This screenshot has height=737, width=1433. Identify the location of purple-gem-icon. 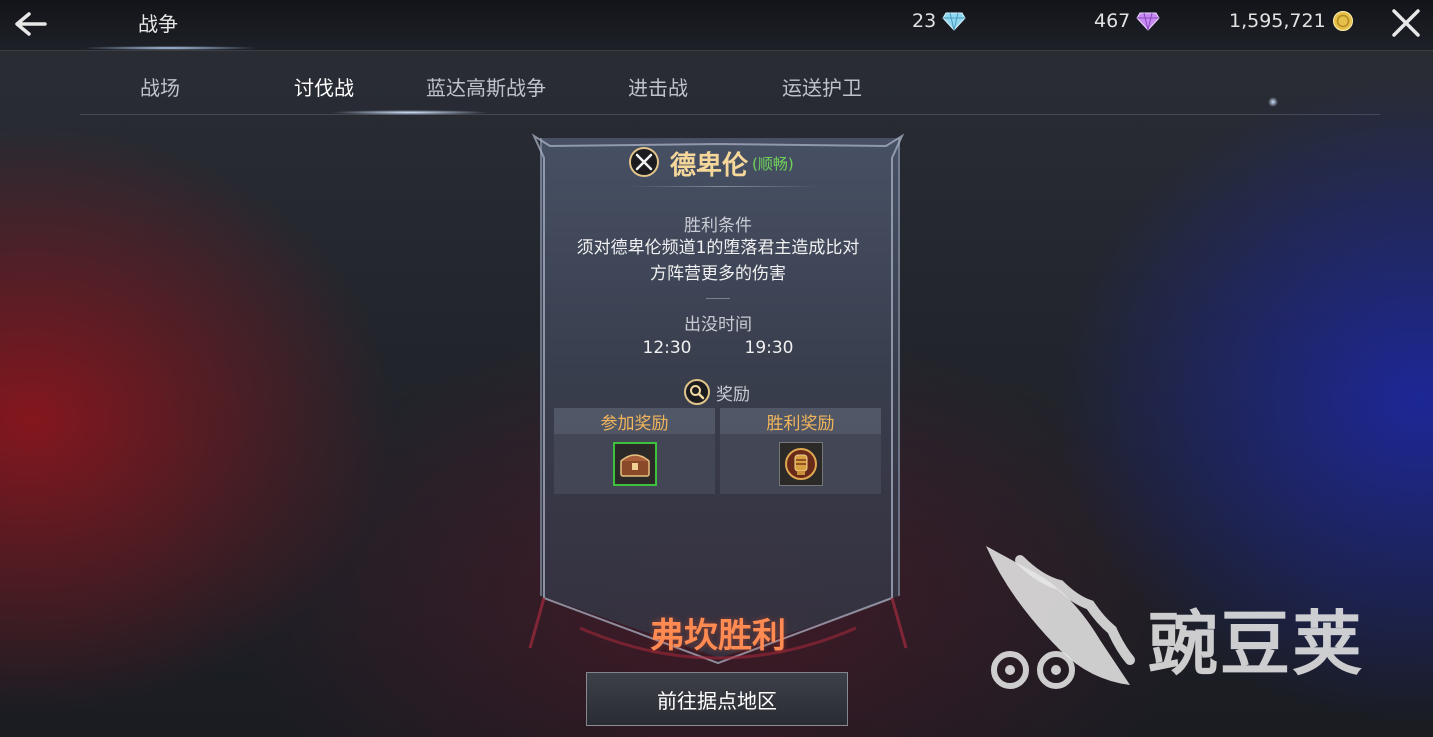
(1148, 21).